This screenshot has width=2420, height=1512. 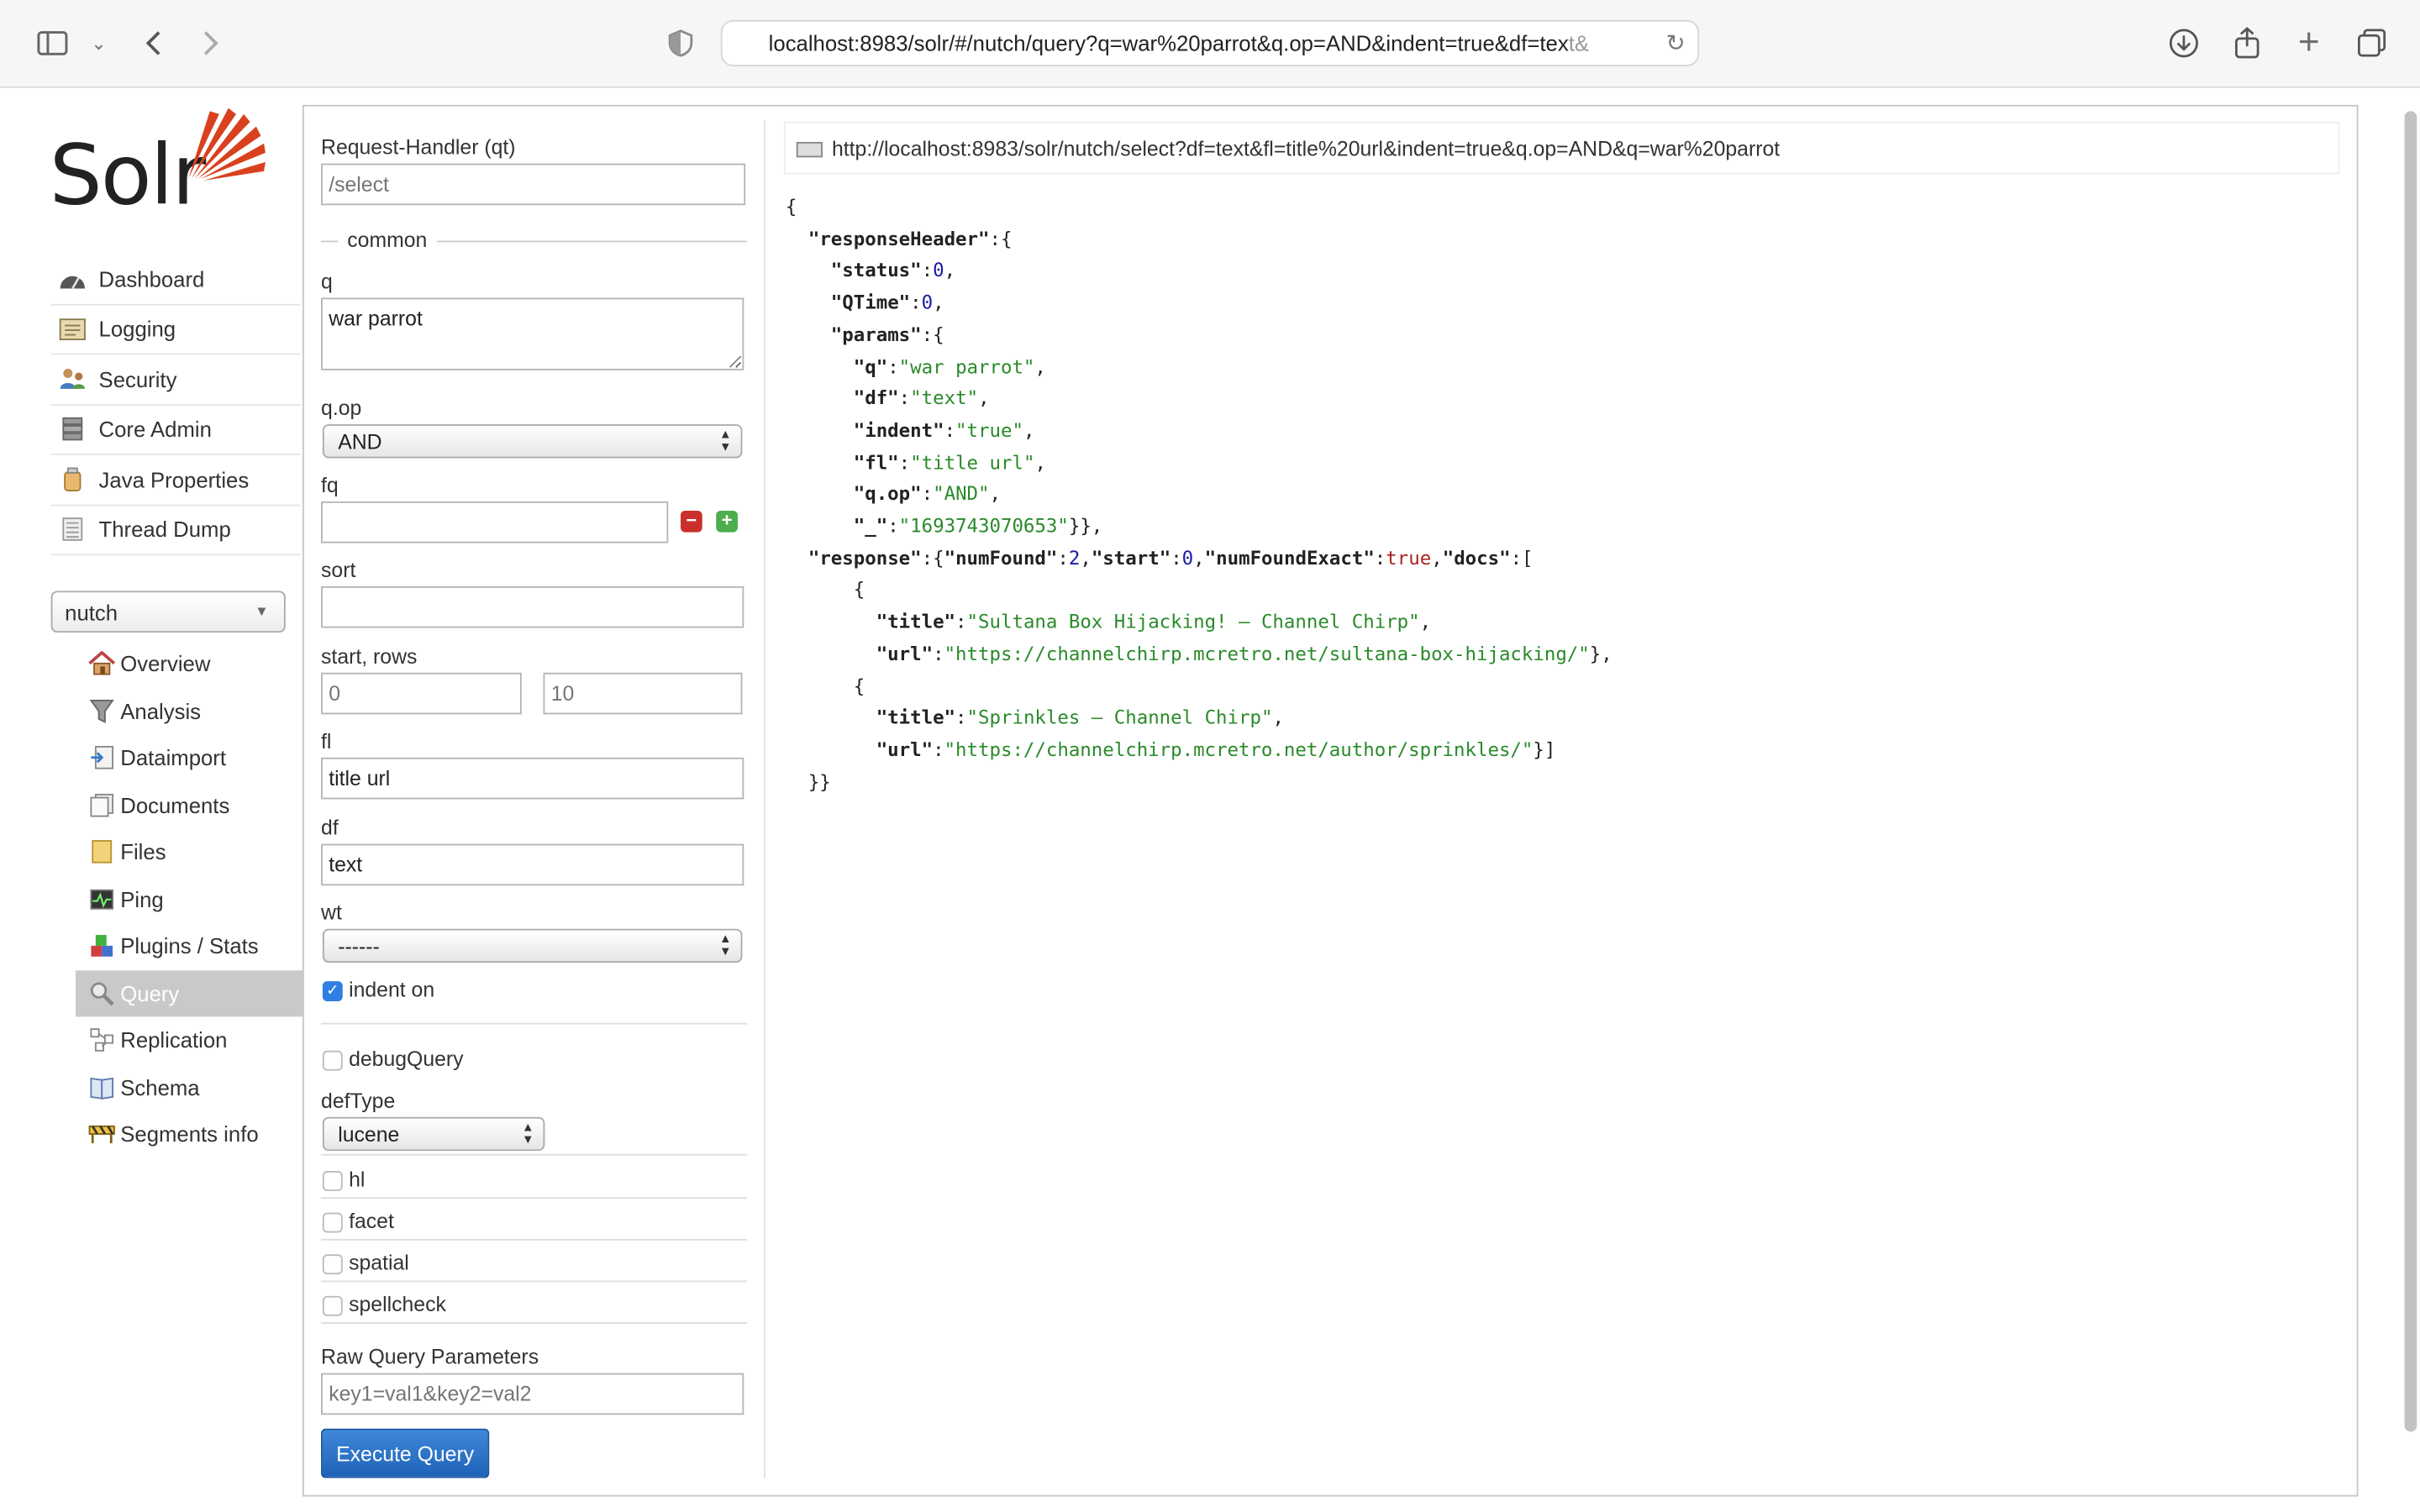 I want to click on fq-input, so click(x=495, y=522).